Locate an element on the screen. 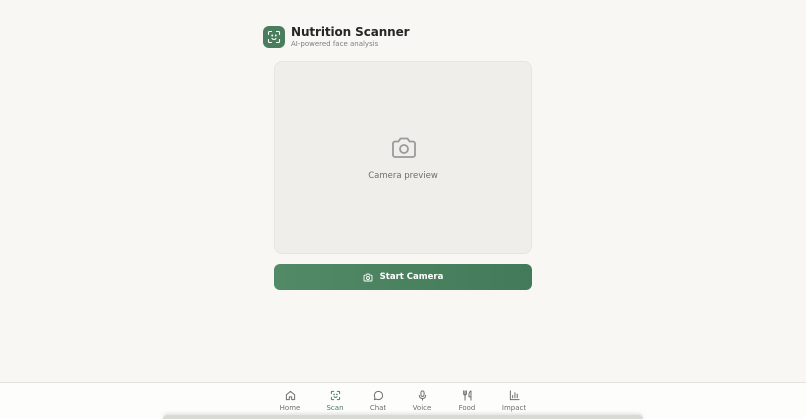  page-subtitle: AI-powered face analysis is located at coordinates (335, 44).